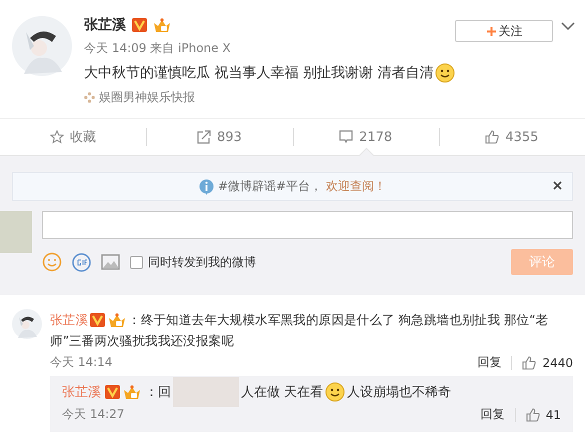 This screenshot has width=585, height=439. Describe the element at coordinates (206, 392) in the screenshot. I see `blurred-mask` at that location.